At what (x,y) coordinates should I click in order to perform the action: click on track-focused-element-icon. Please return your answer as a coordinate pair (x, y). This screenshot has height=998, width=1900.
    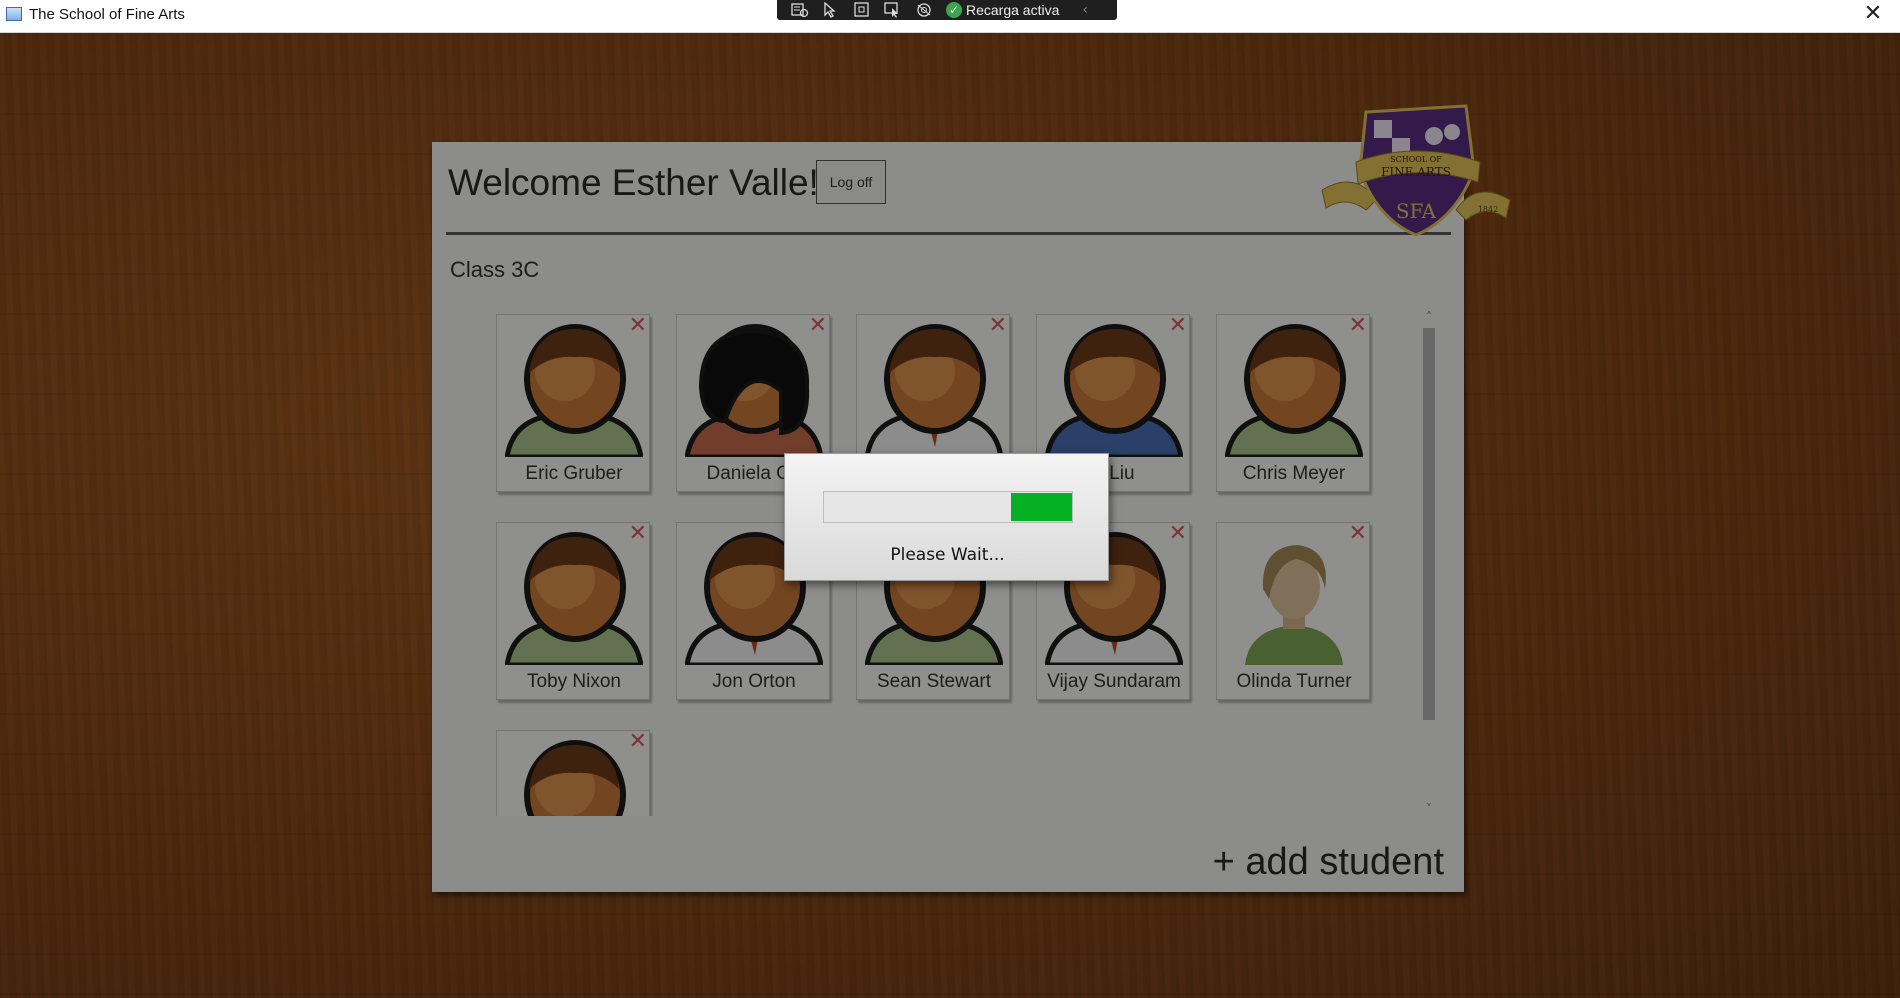
    Looking at the image, I should click on (893, 10).